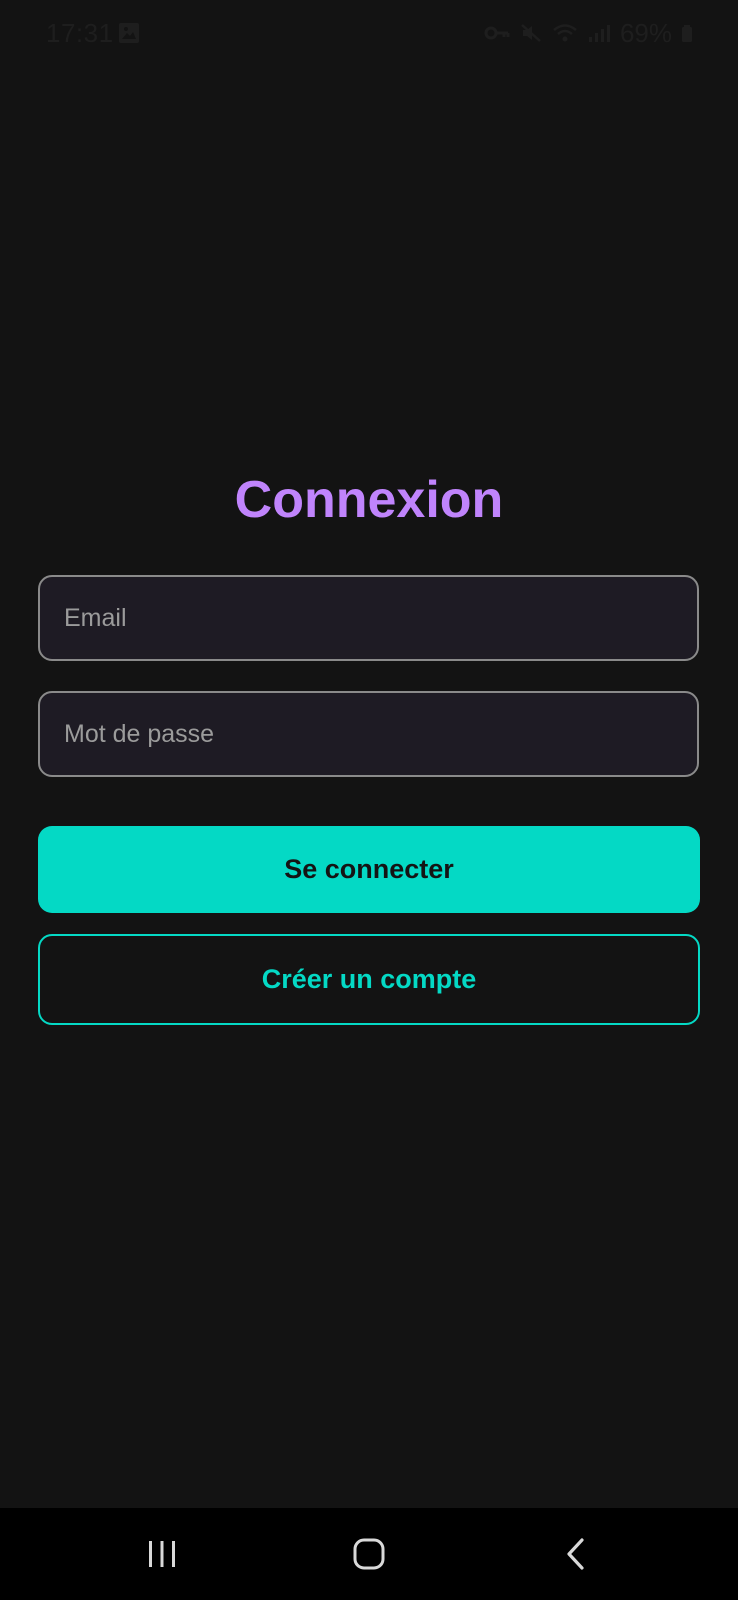  I want to click on password-field, so click(368, 734).